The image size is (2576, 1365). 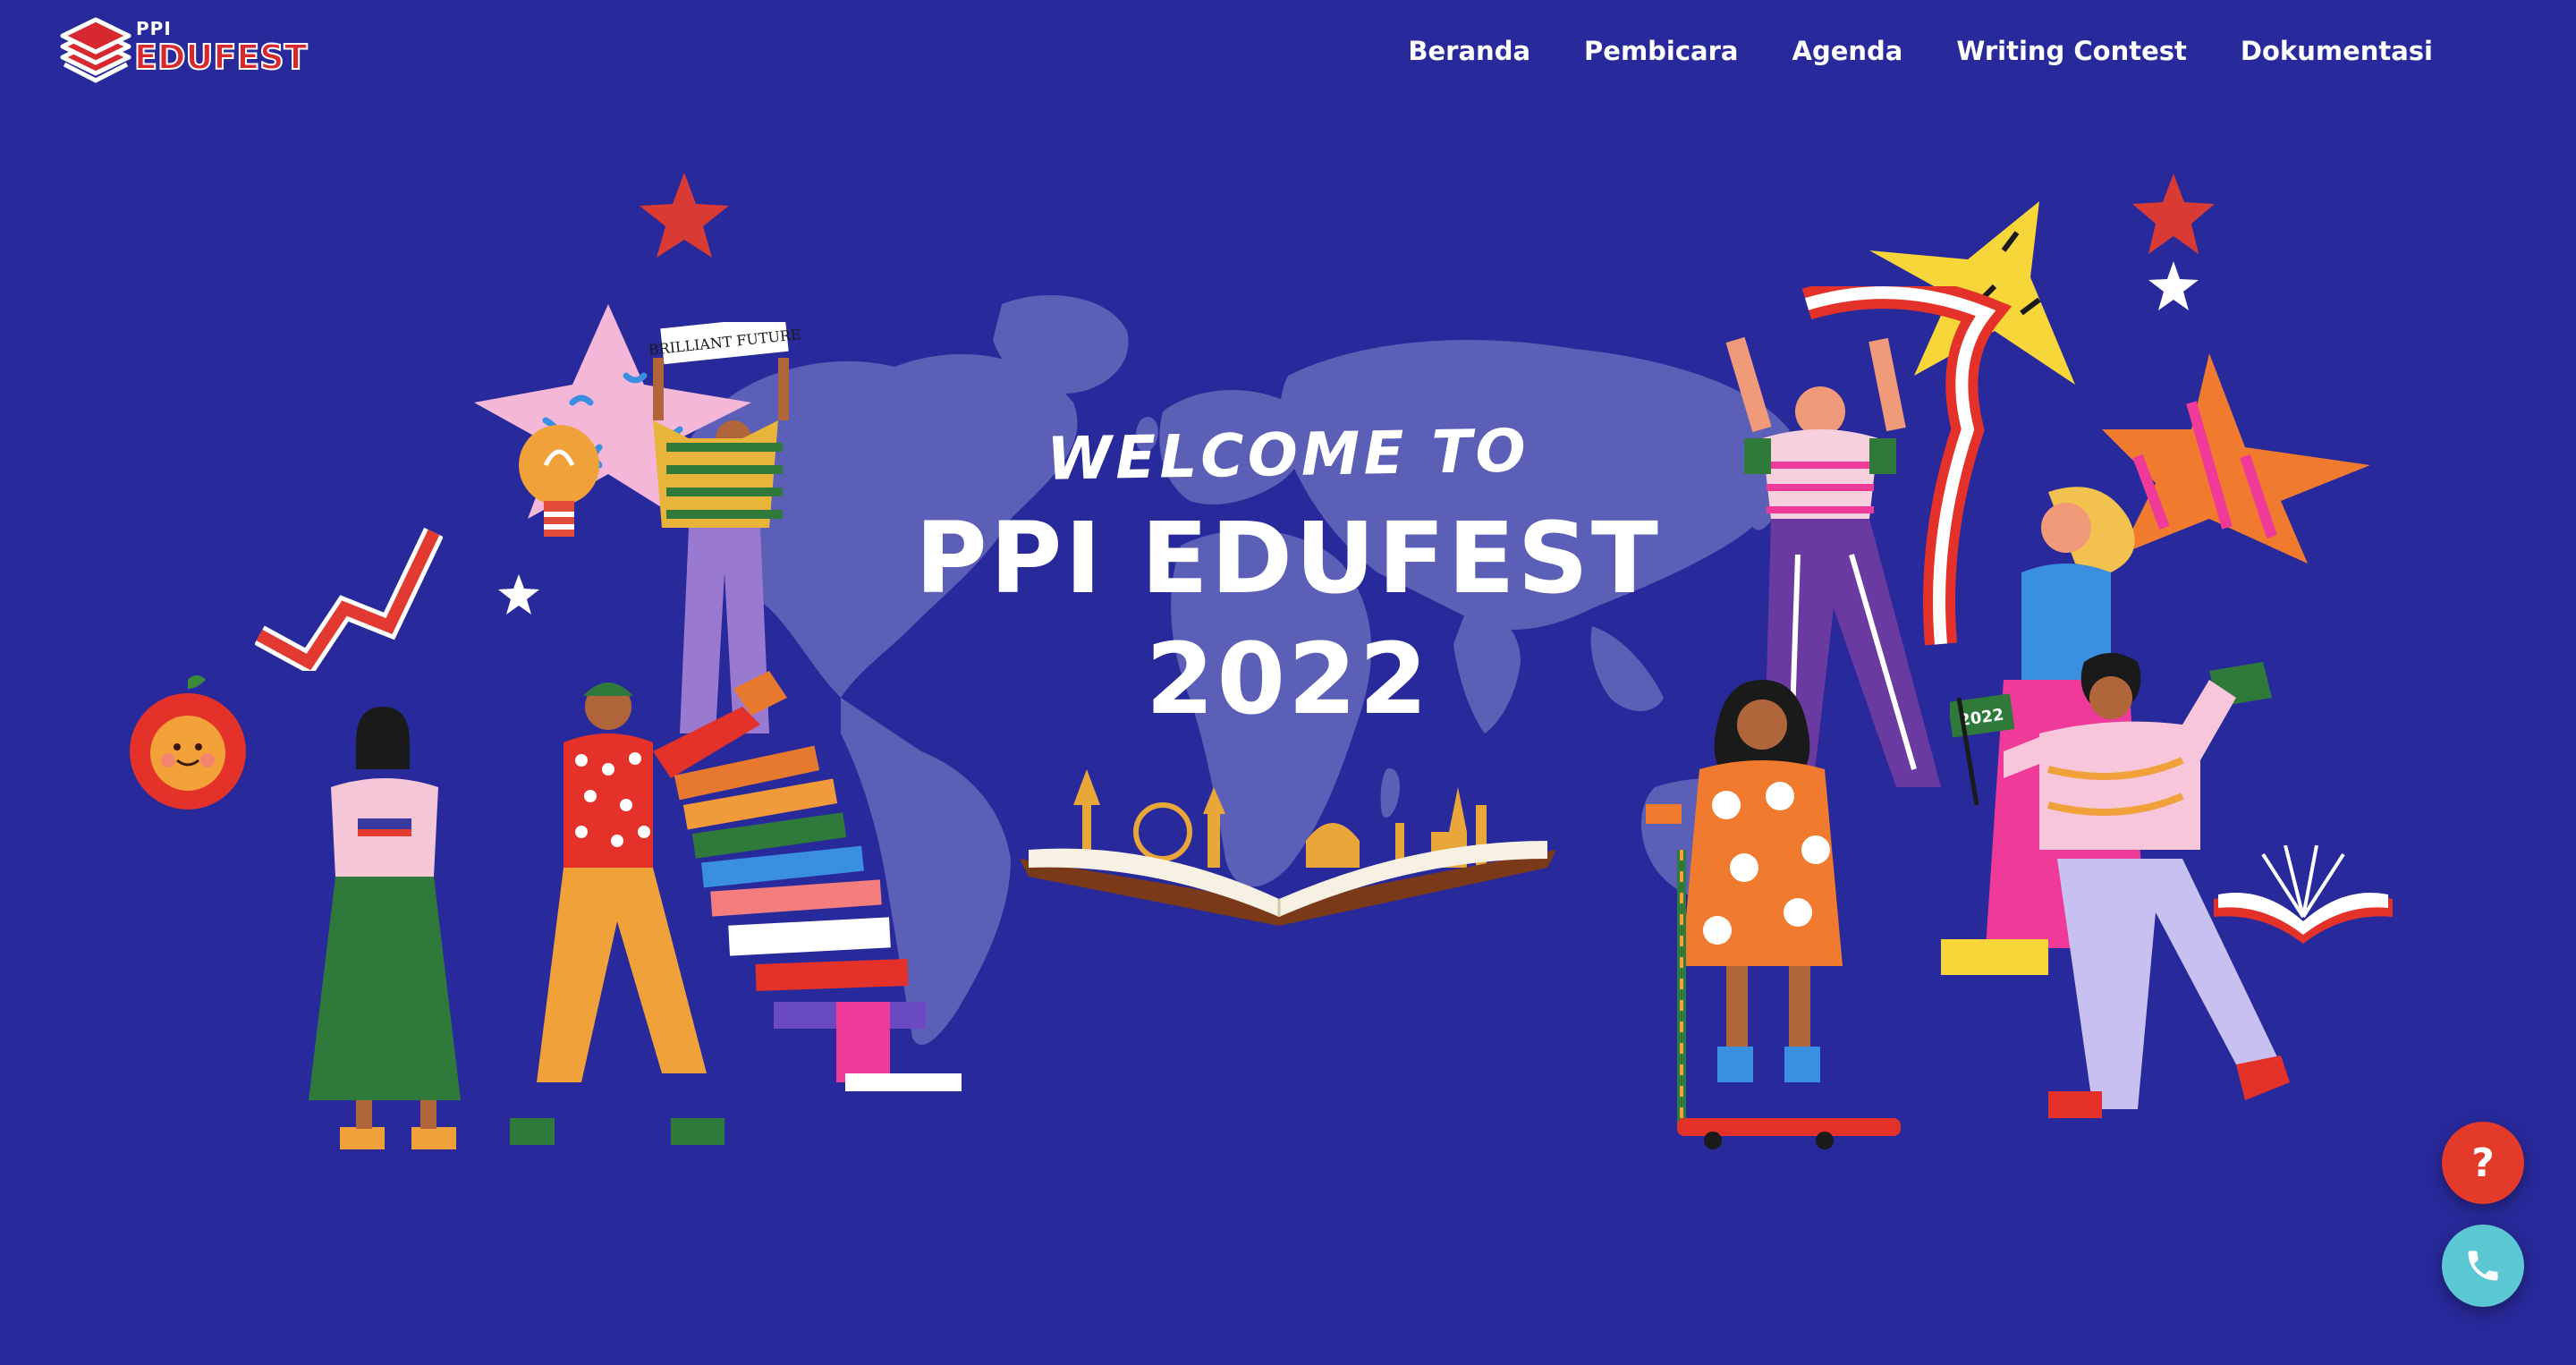 What do you see at coordinates (818, 918) in the screenshot?
I see `stack-of-books-illustration` at bounding box center [818, 918].